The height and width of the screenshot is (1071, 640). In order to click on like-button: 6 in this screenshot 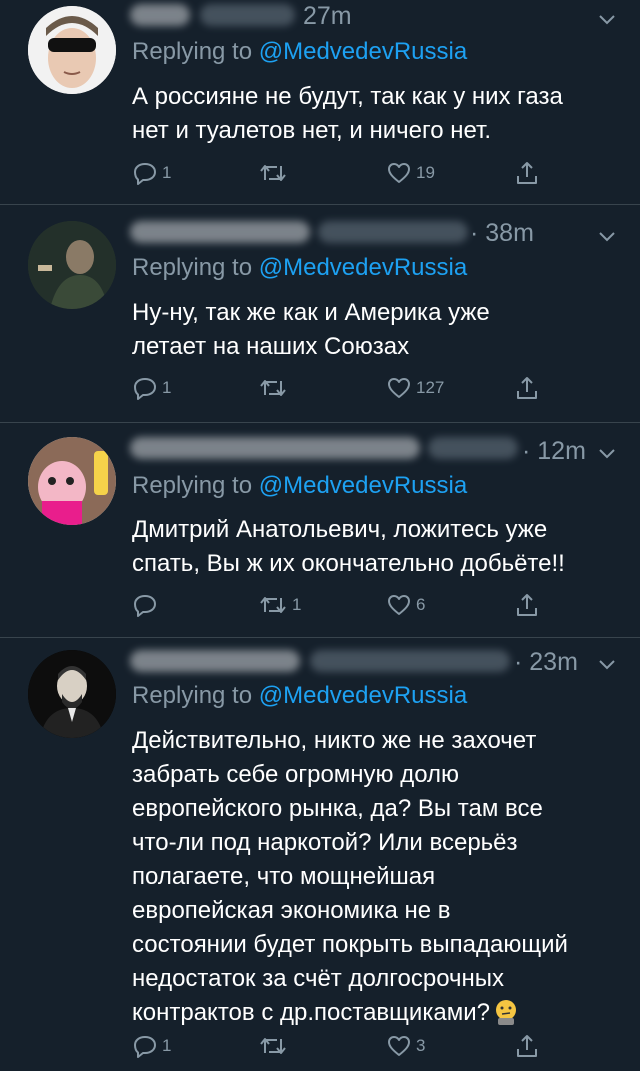, I will do `click(405, 605)`.